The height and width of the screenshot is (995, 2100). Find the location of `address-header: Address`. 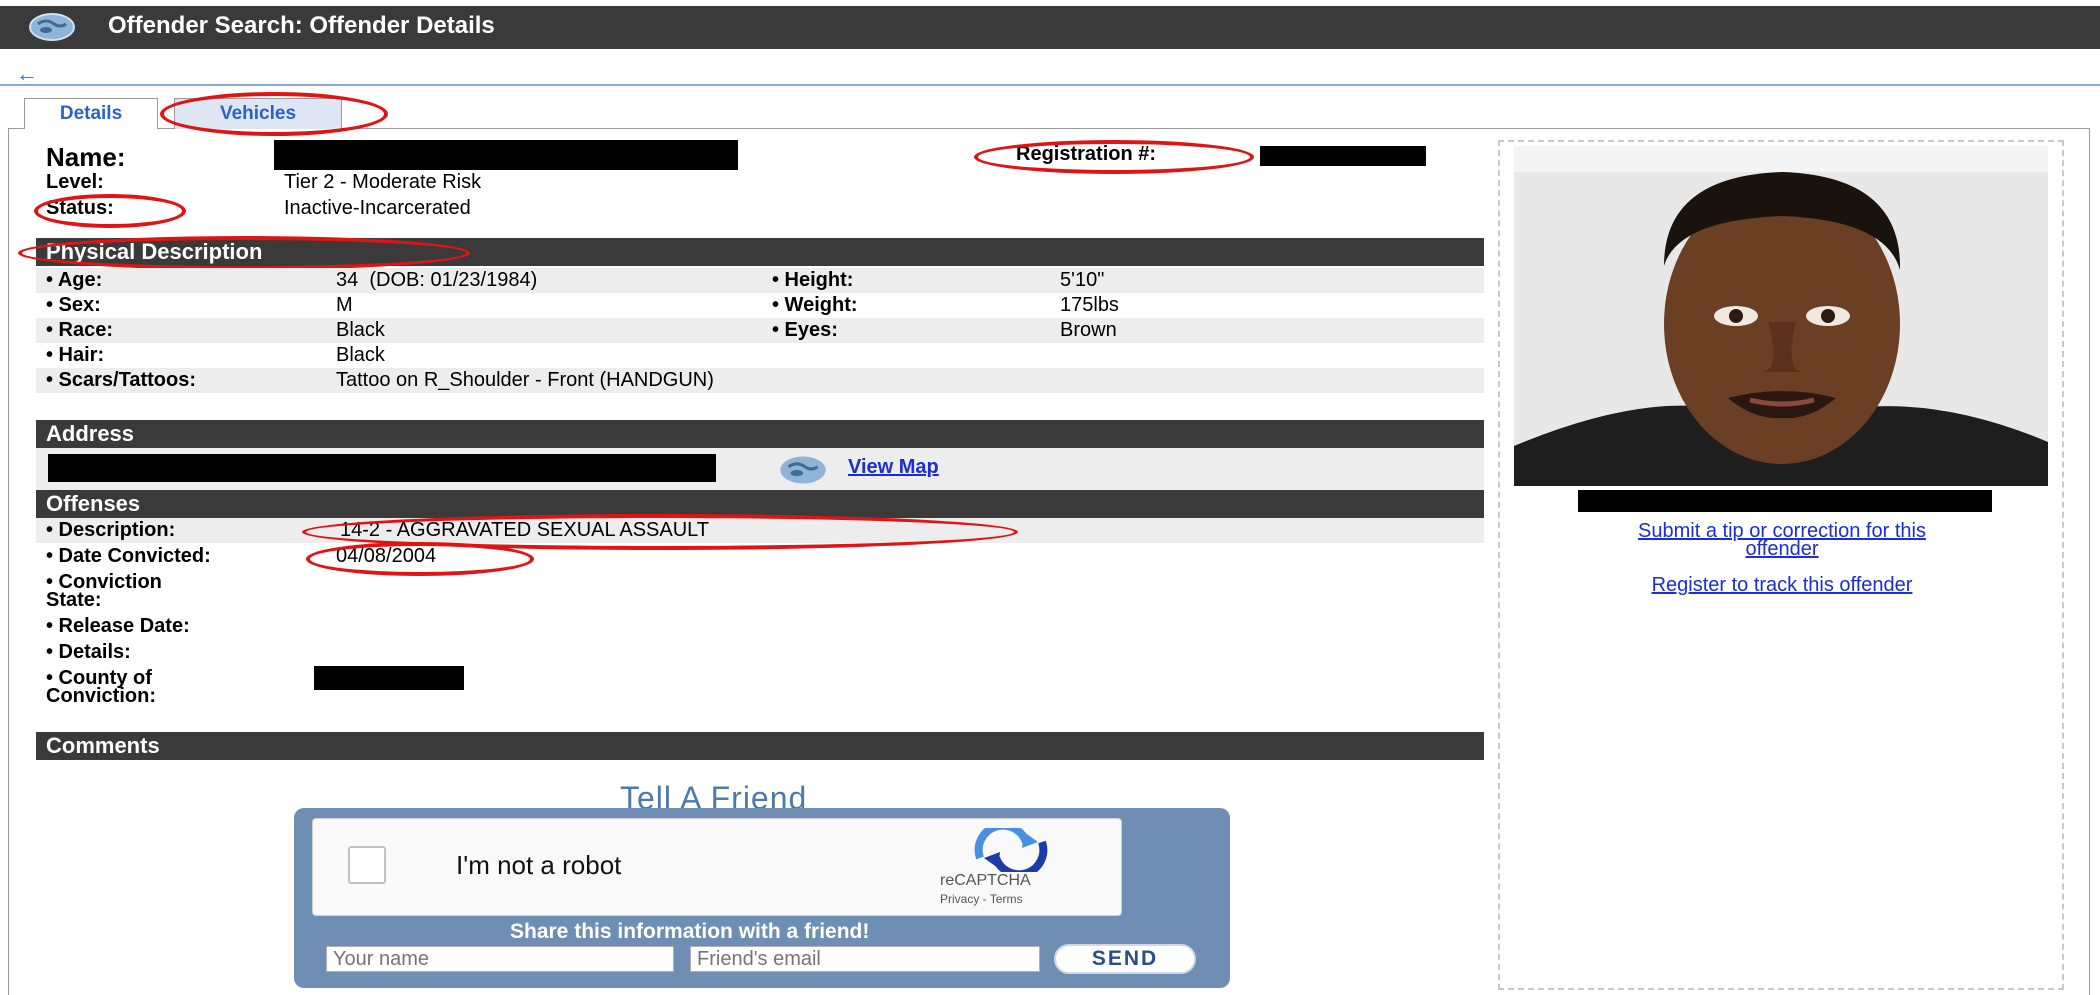

address-header: Address is located at coordinates (760, 434).